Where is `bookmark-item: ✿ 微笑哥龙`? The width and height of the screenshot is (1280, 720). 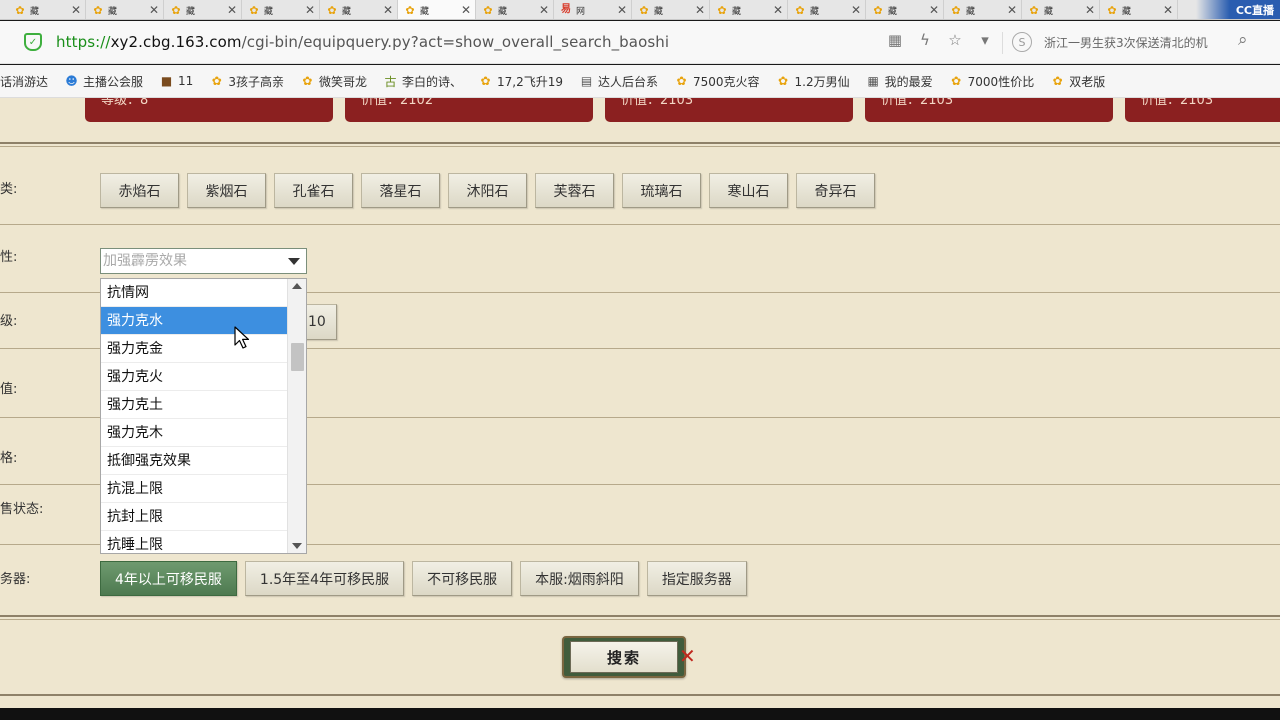 bookmark-item: ✿ 微笑哥龙 is located at coordinates (333, 81).